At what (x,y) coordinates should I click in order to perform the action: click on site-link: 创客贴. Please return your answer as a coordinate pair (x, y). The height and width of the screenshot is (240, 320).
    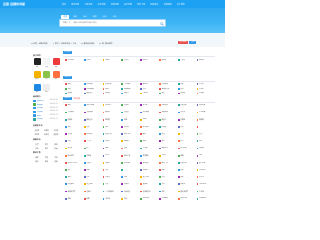
    Looking at the image, I should click on (74, 93).